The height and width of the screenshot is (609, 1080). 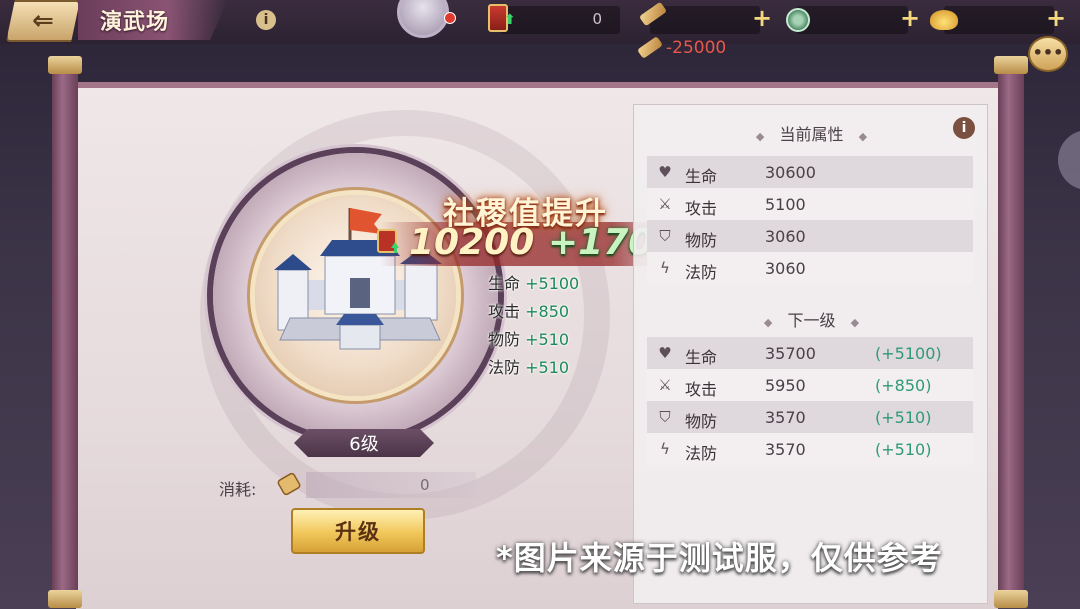 What do you see at coordinates (597, 19) in the screenshot?
I see `medal-resource-value: 0` at bounding box center [597, 19].